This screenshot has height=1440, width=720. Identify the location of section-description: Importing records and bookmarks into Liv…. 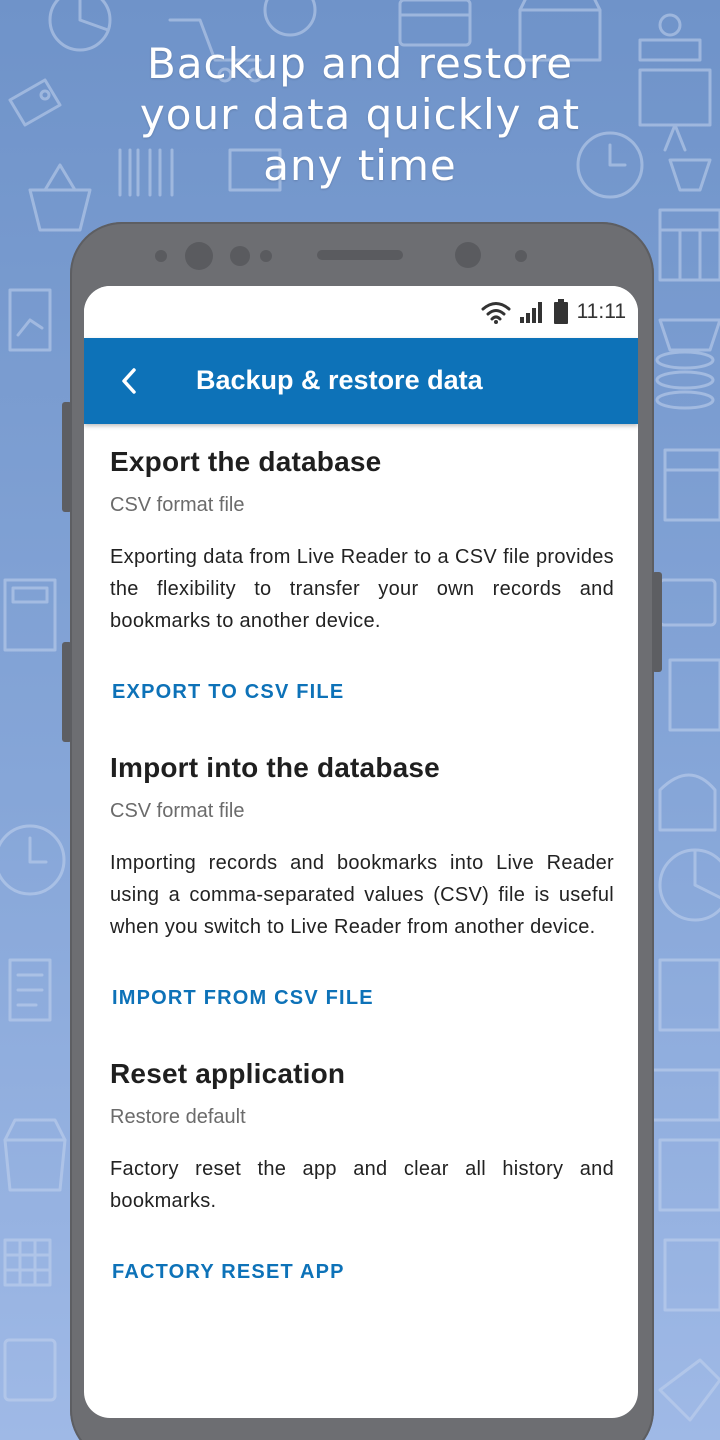
(362, 895).